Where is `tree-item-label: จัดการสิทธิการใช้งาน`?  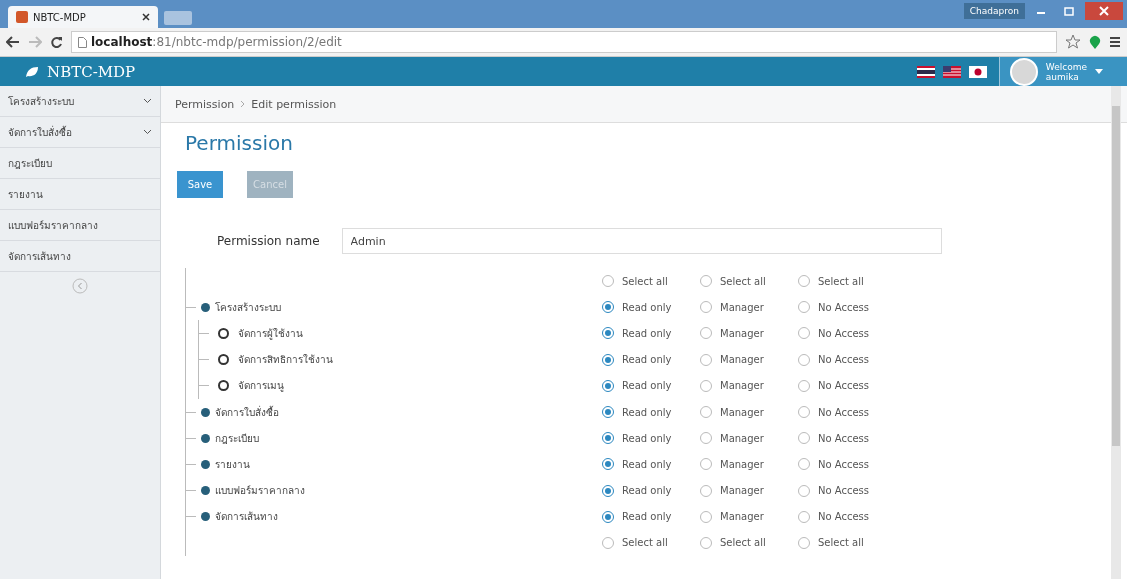 tree-item-label: จัดการสิทธิการใช้งาน is located at coordinates (285, 360).